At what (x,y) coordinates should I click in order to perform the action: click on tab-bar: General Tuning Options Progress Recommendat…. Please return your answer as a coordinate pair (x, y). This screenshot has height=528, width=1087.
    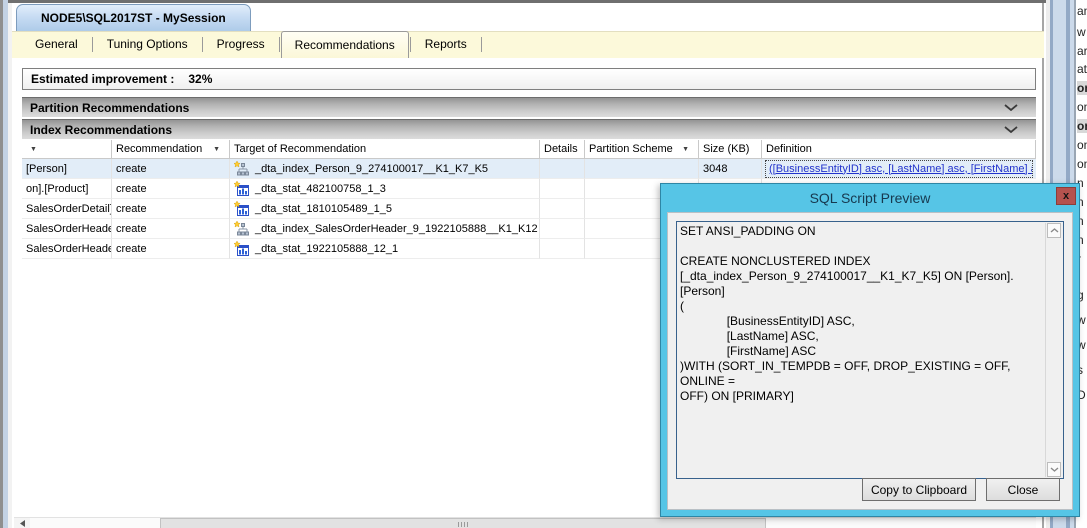
    Looking at the image, I should click on (528, 44).